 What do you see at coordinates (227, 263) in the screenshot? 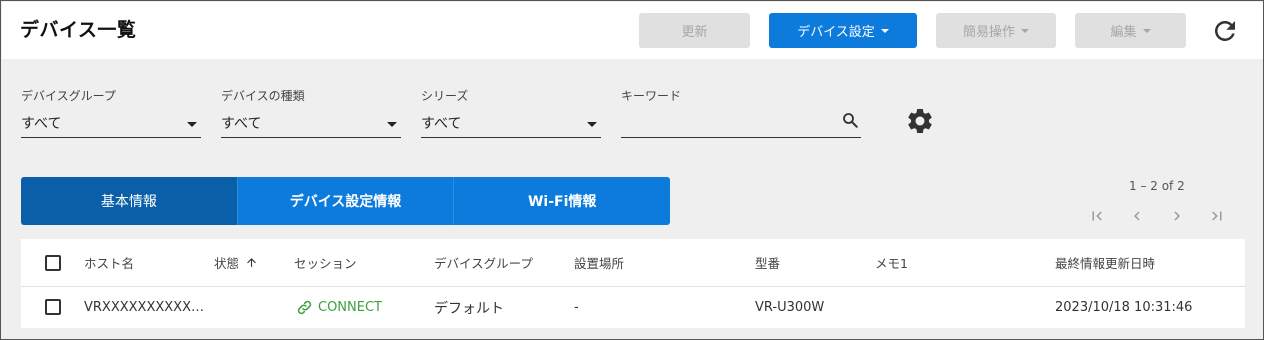
I see `column-status-label: 状態` at bounding box center [227, 263].